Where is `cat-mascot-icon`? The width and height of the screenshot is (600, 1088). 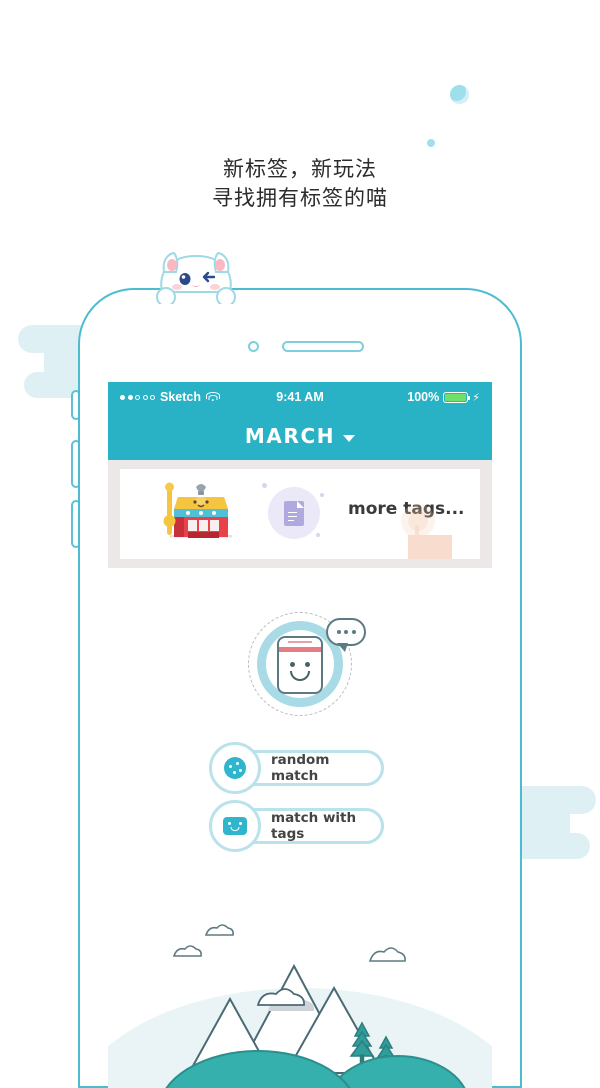 cat-mascot-icon is located at coordinates (196, 275).